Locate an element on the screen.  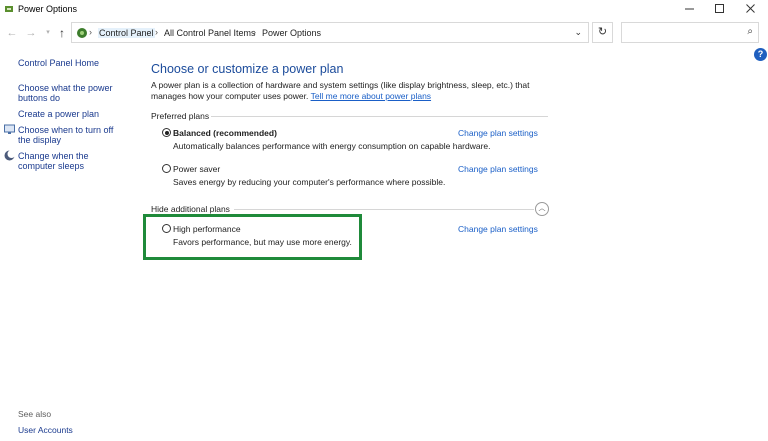
back-arrow-icon: ← is located at coordinates (12, 33).